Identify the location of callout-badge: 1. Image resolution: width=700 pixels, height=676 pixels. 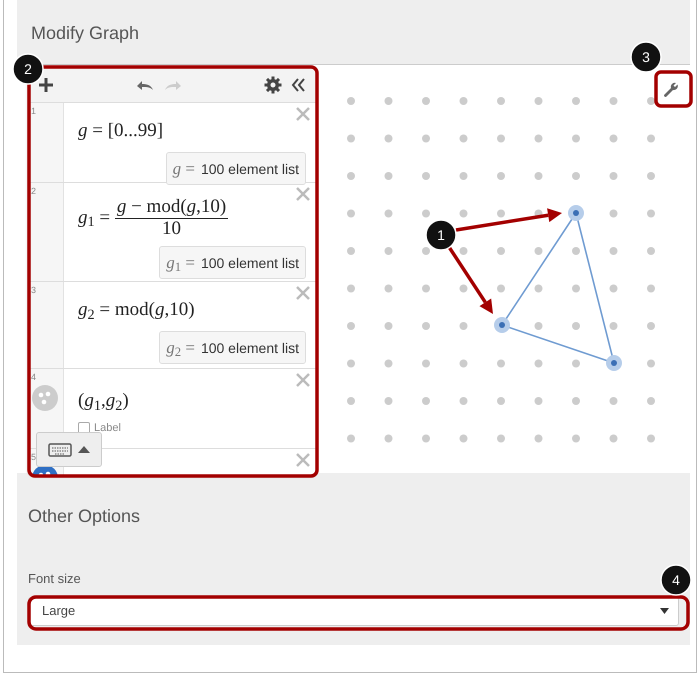
(441, 235).